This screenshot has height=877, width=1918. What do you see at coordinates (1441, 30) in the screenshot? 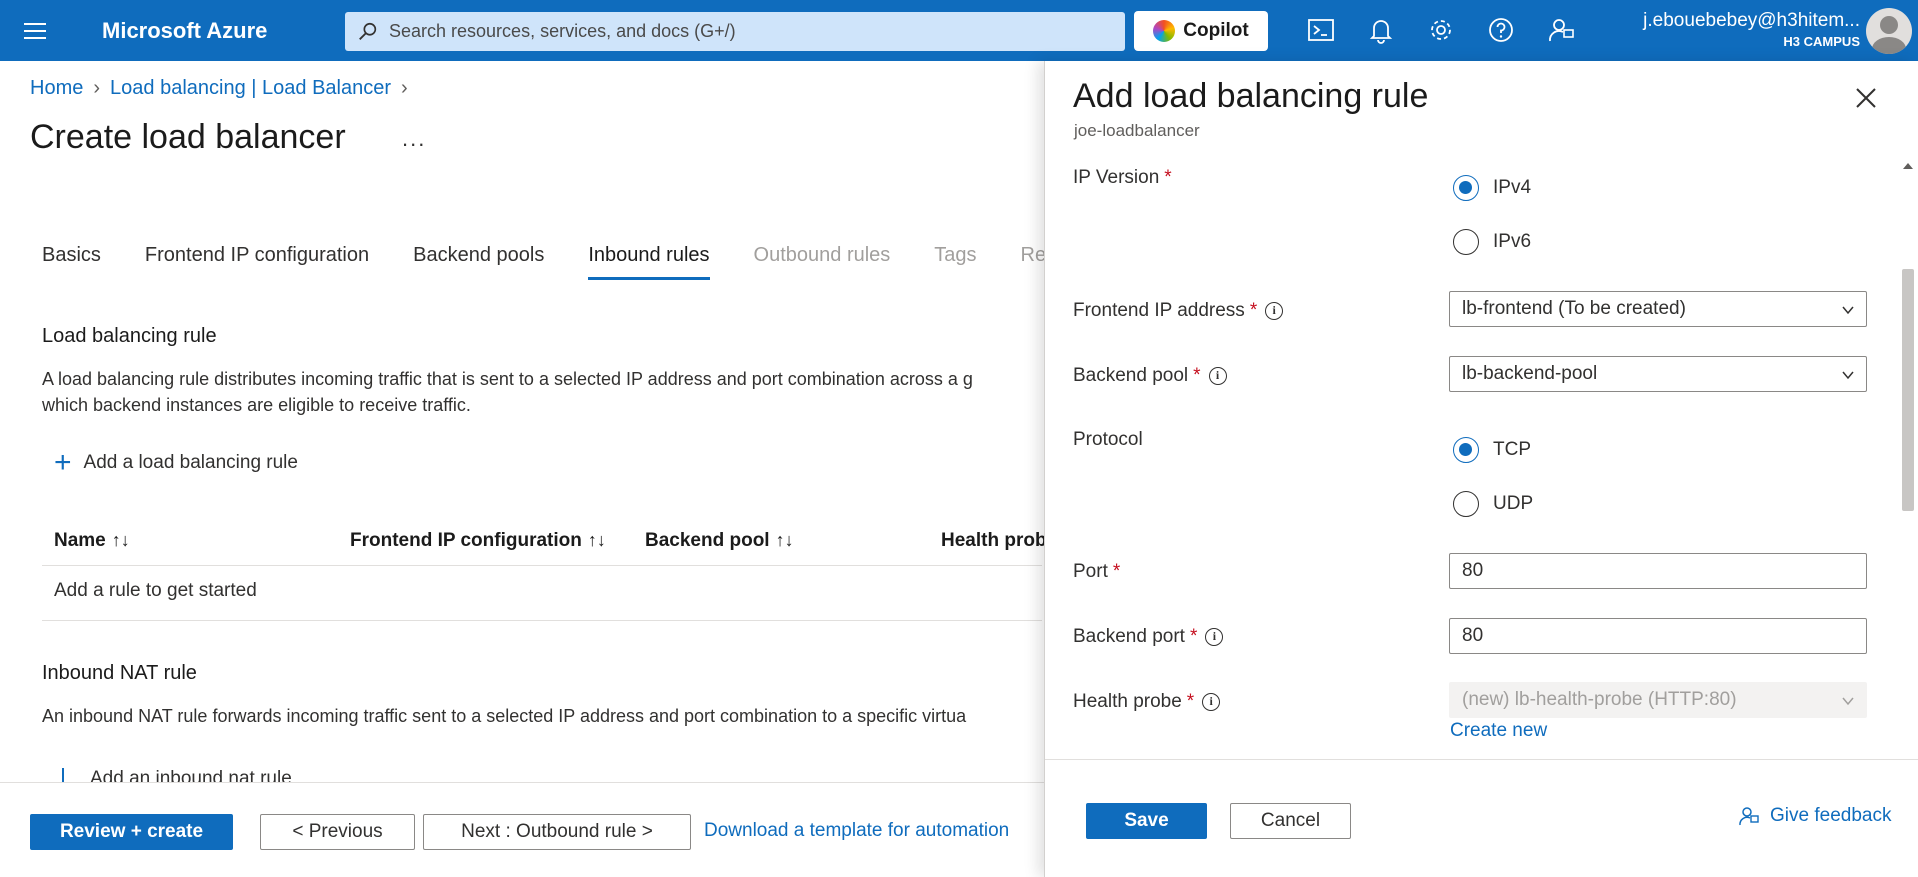
I see `settings-icon` at bounding box center [1441, 30].